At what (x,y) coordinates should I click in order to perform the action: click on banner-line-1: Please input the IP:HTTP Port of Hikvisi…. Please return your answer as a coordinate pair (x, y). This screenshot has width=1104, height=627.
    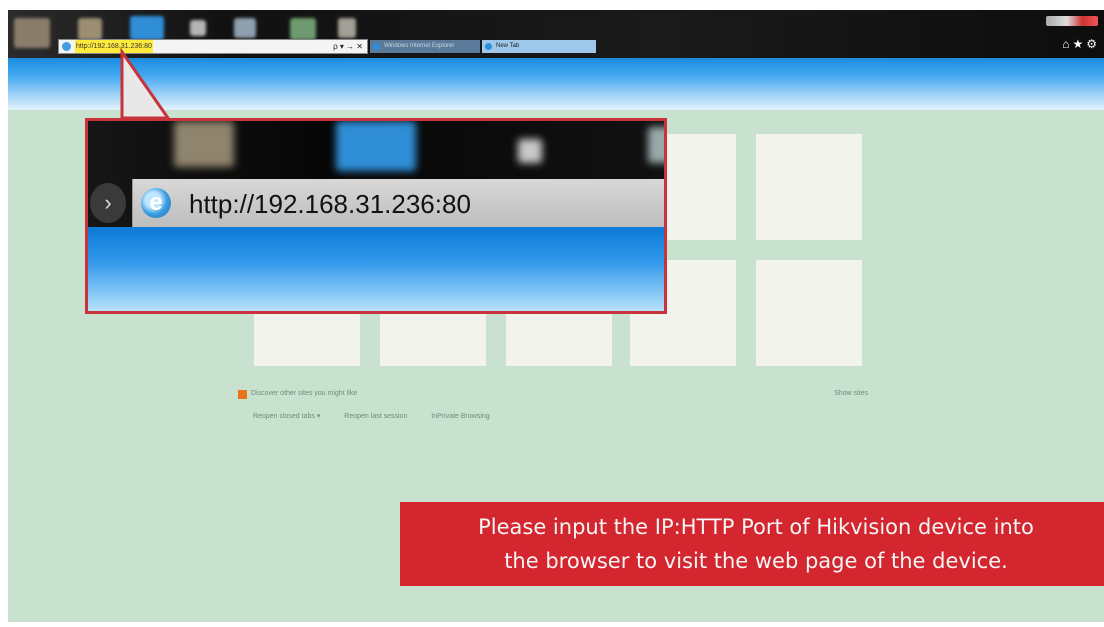
    Looking at the image, I should click on (756, 527).